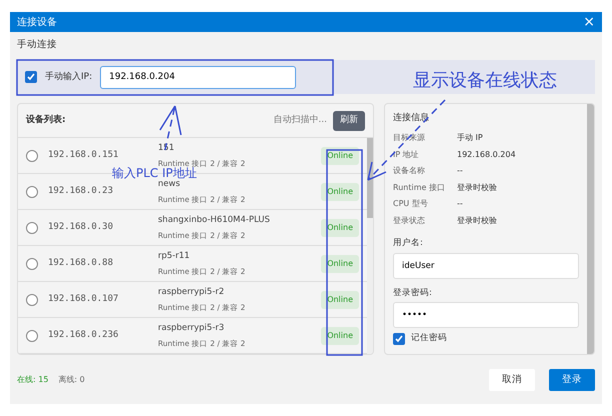 The height and width of the screenshot is (416, 612). I want to click on window-title: 连接设备, so click(37, 23).